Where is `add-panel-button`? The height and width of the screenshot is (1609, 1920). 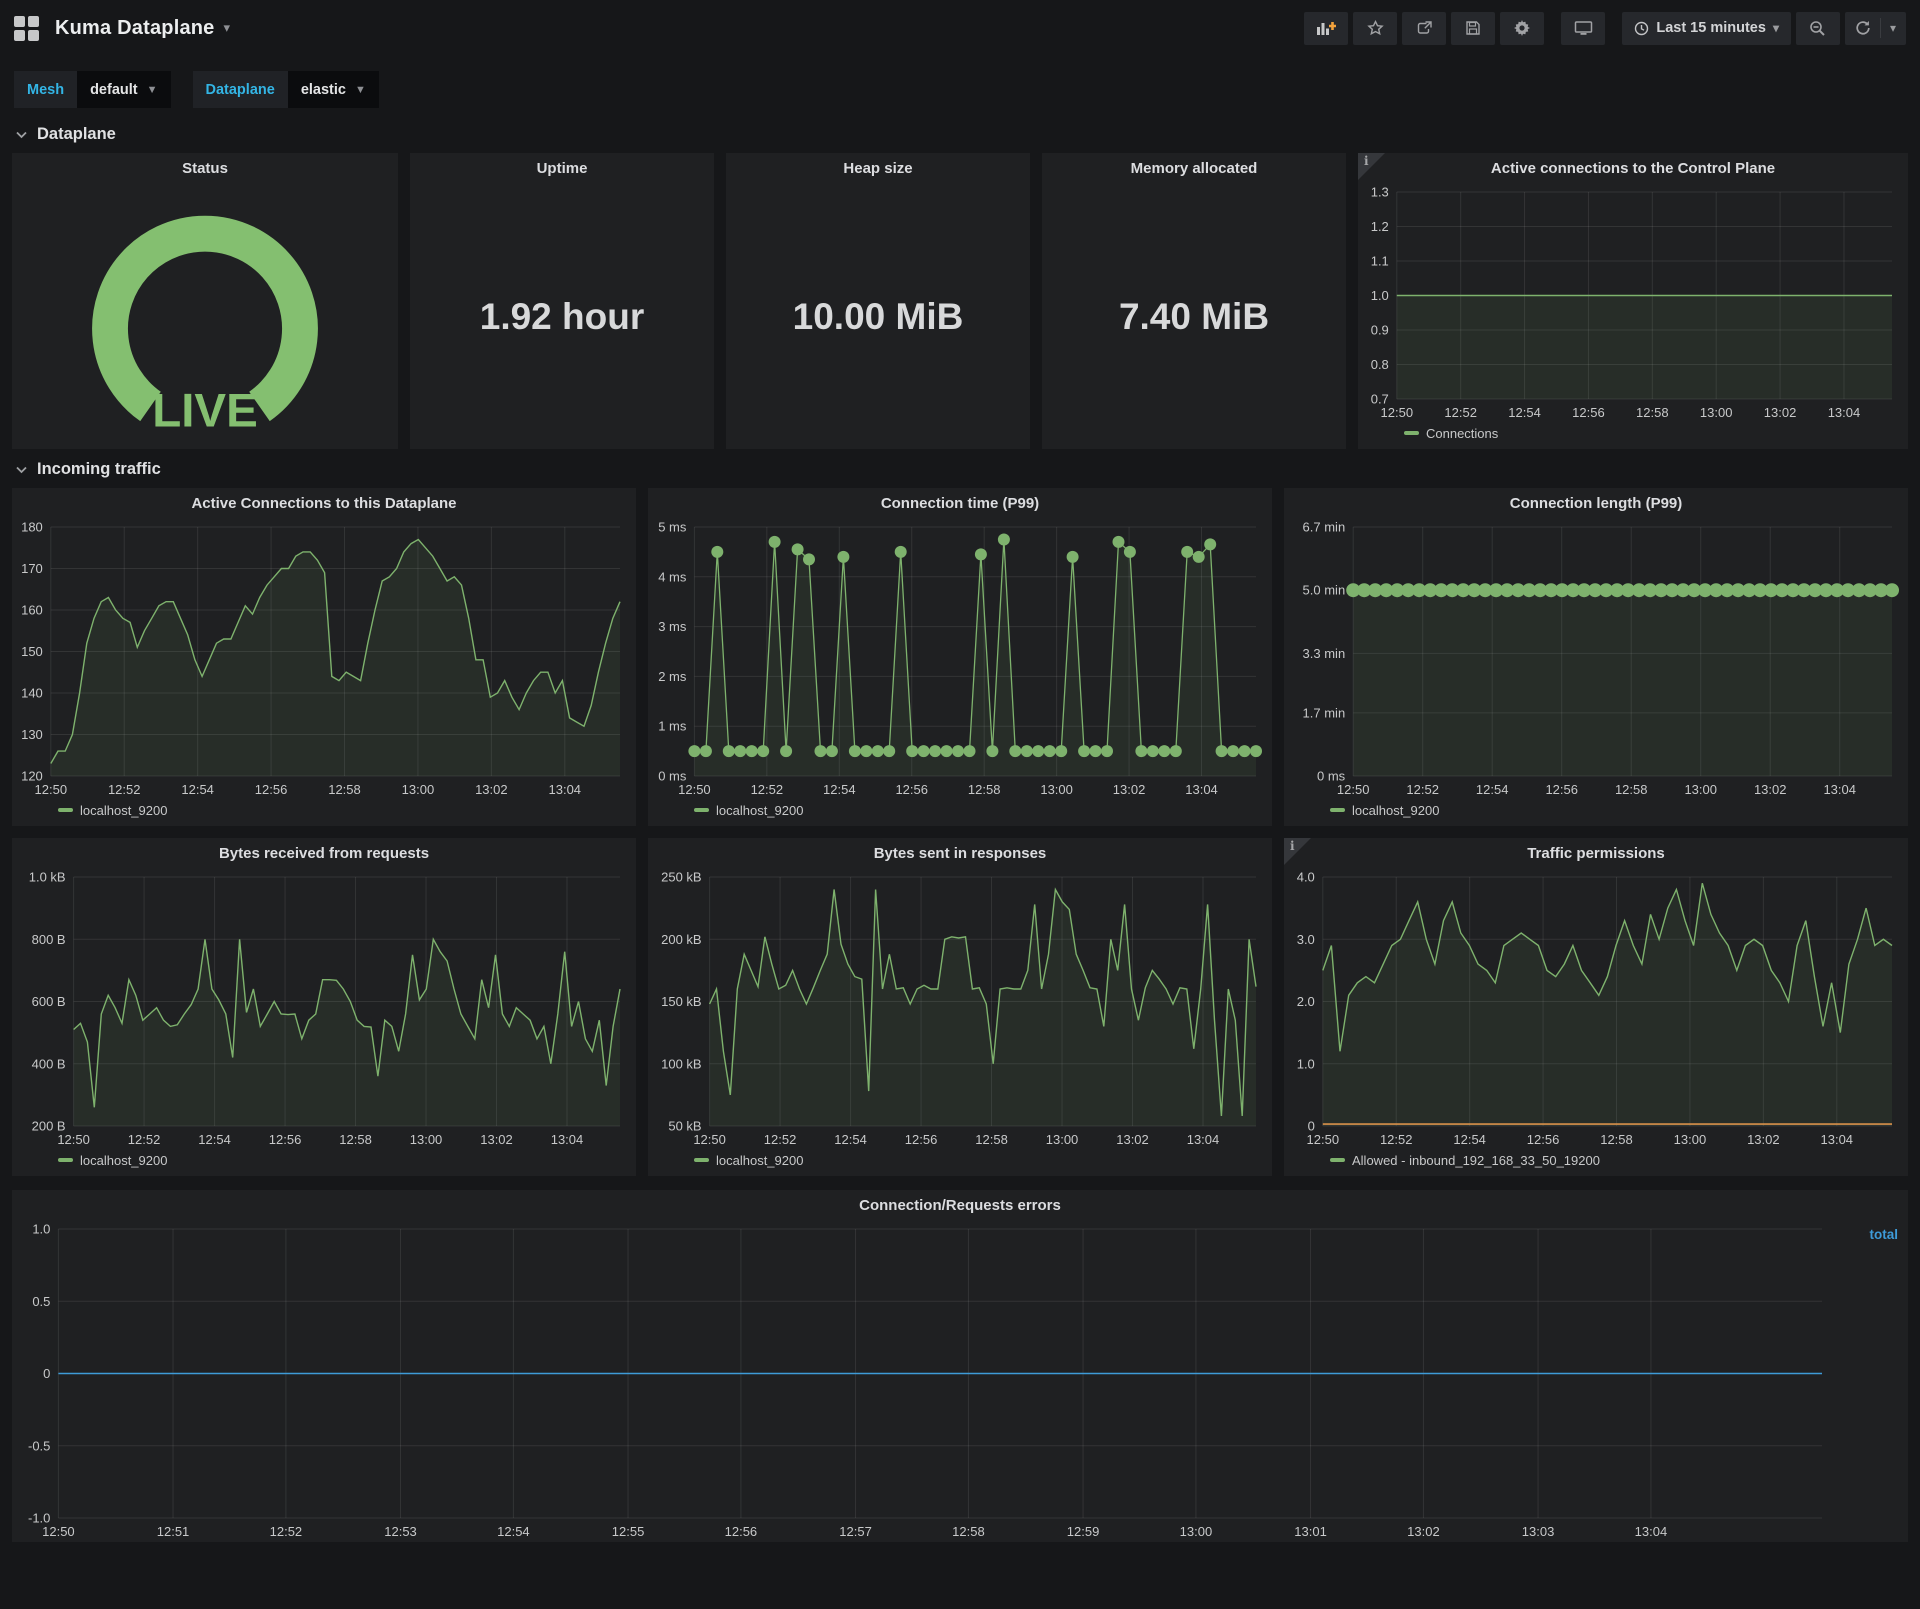
add-panel-button is located at coordinates (1326, 28).